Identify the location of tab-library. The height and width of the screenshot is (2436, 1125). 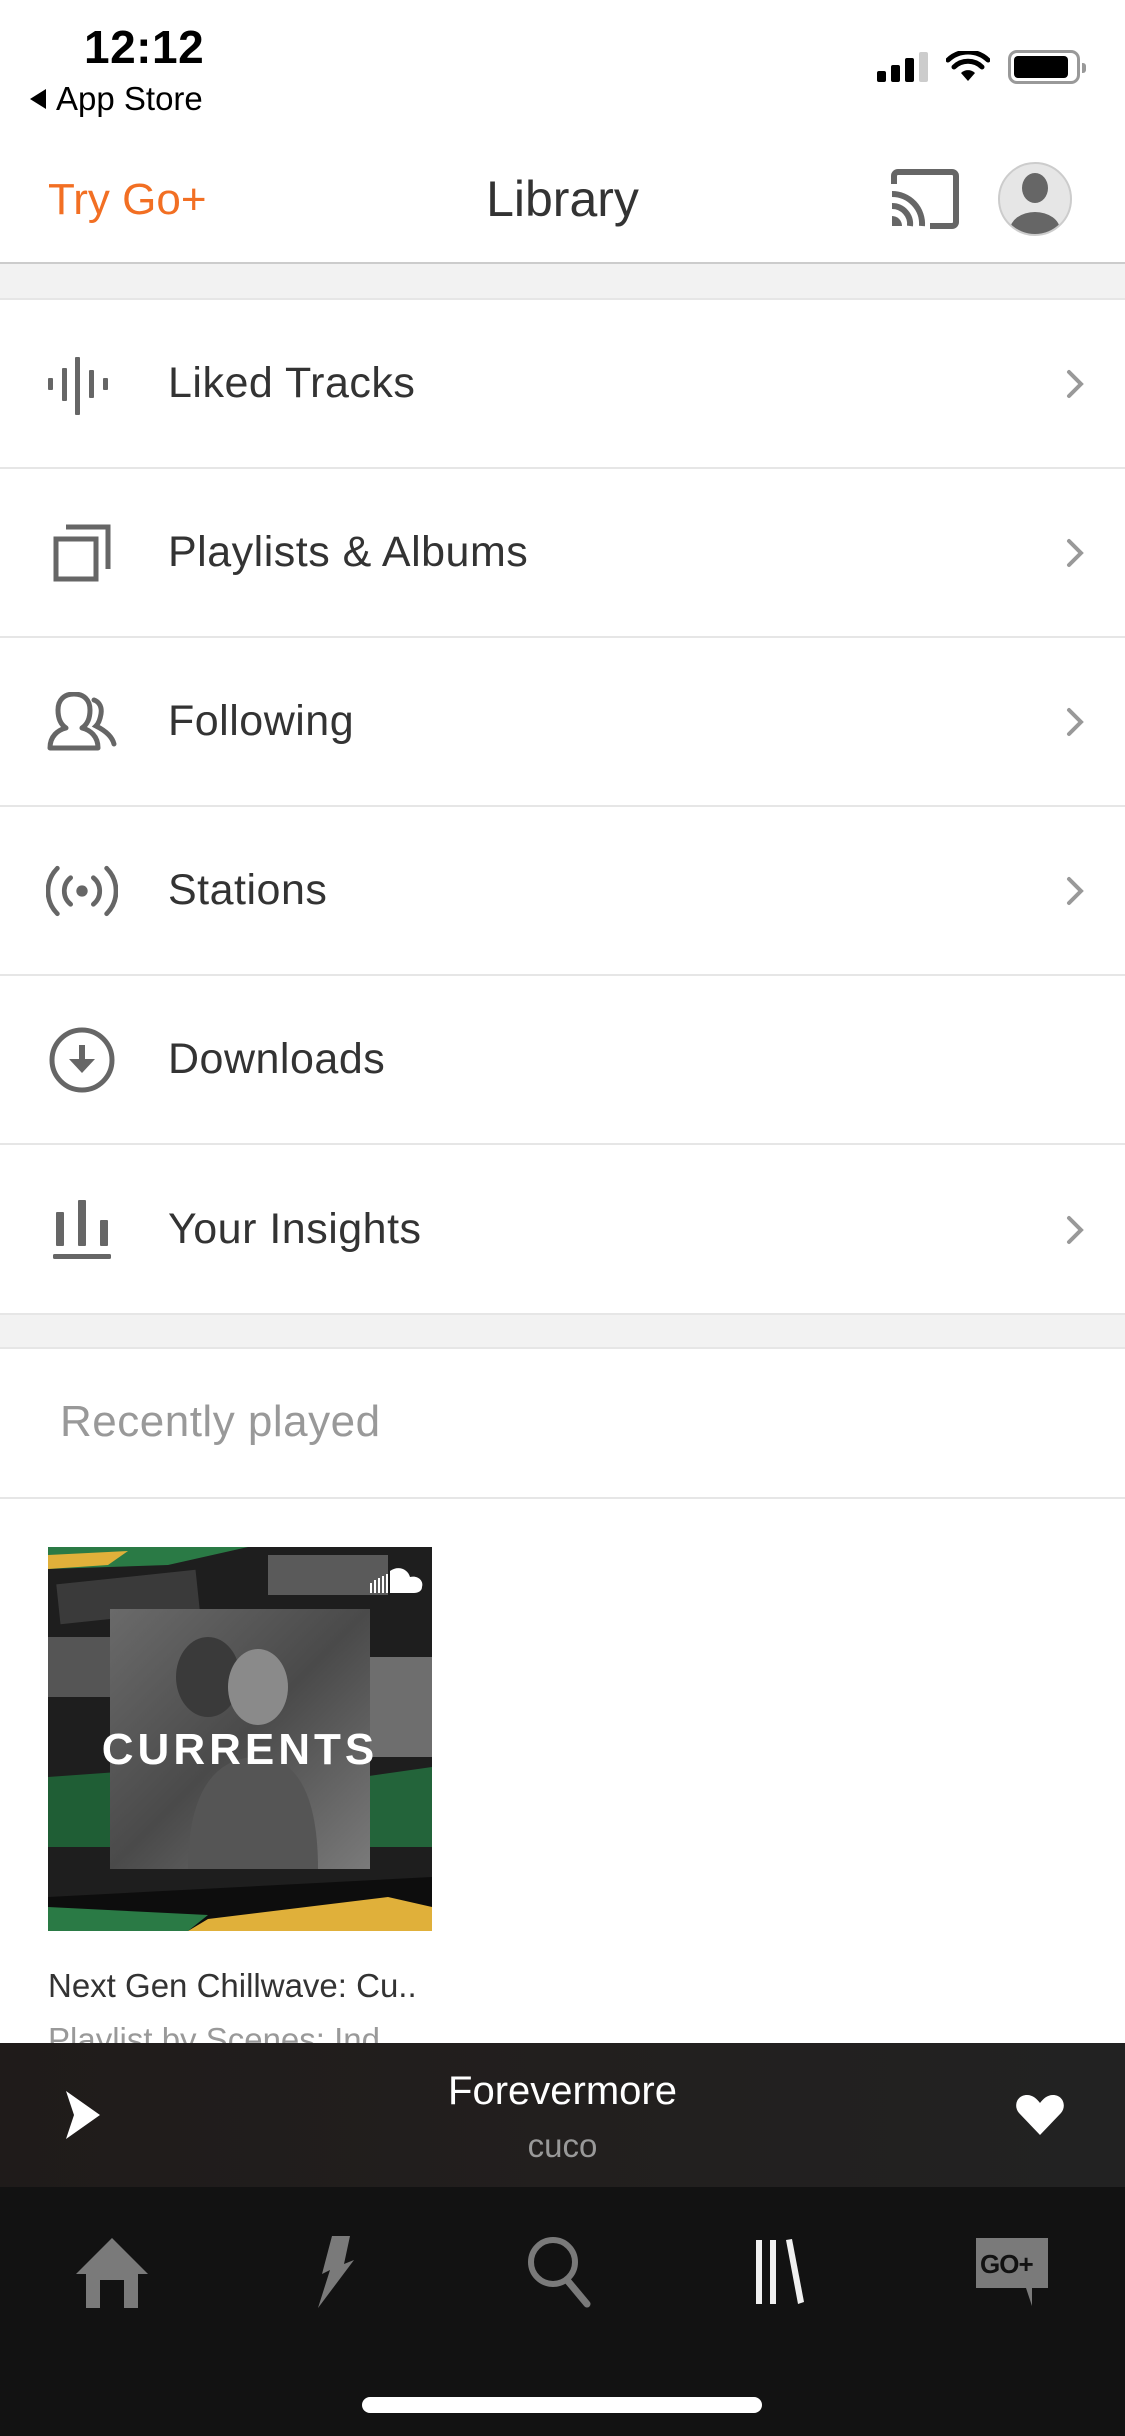
(786, 2272).